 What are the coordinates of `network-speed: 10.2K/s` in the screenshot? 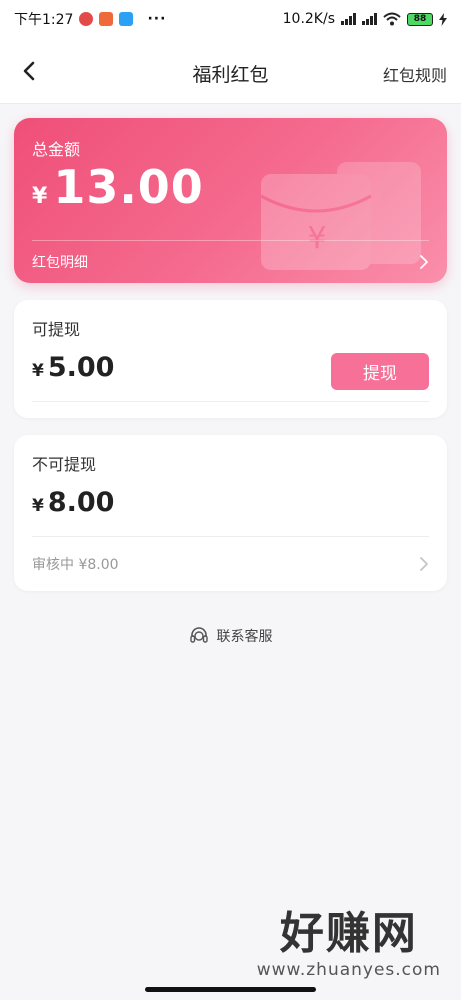 It's located at (308, 19).